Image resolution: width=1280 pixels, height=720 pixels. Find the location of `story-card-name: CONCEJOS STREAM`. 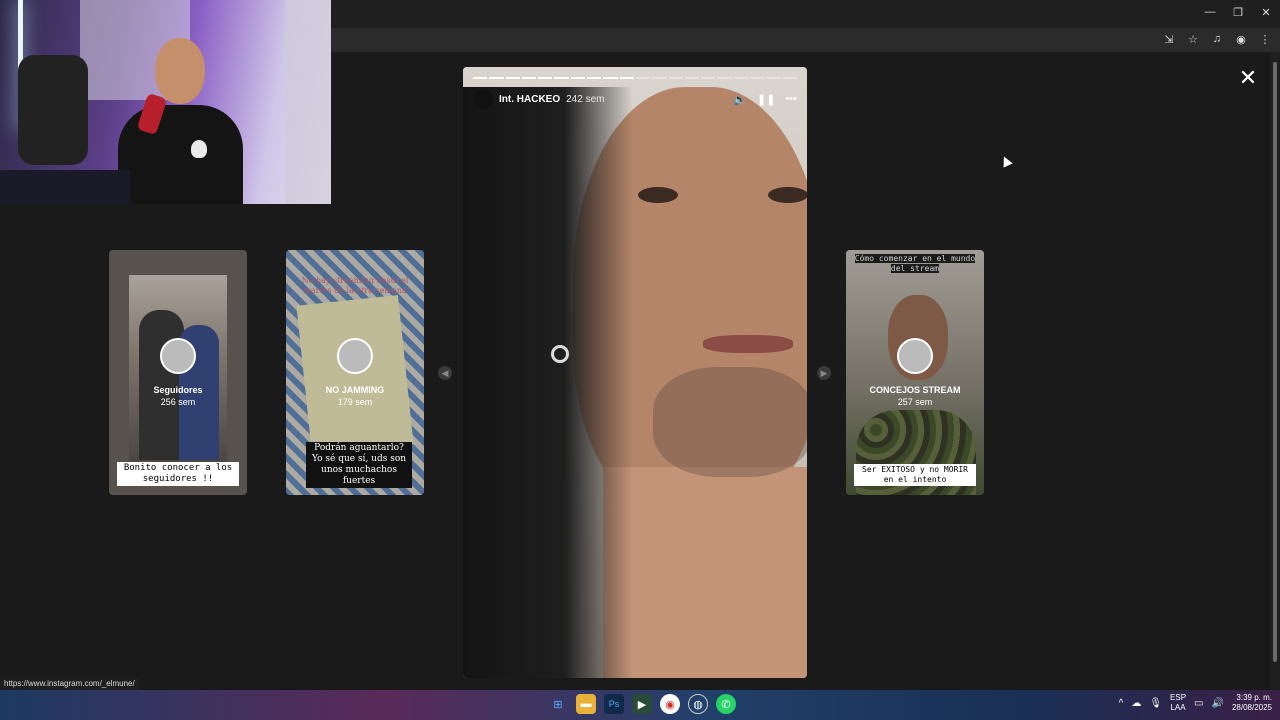

story-card-name: CONCEJOS STREAM is located at coordinates (915, 390).